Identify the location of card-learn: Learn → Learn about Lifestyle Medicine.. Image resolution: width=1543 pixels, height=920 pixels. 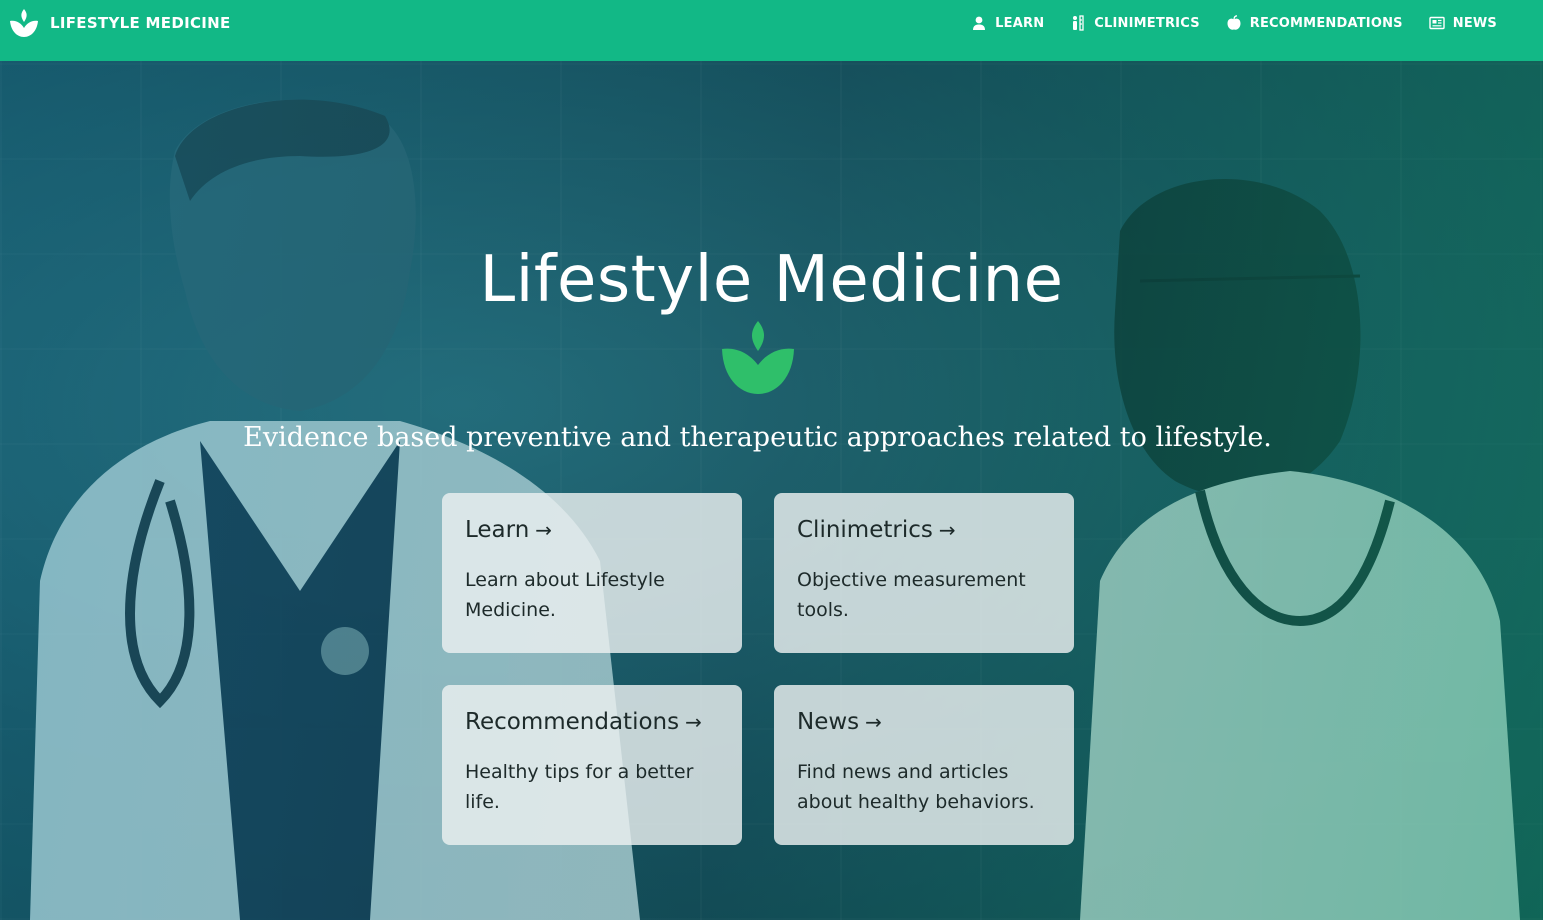
(592, 573).